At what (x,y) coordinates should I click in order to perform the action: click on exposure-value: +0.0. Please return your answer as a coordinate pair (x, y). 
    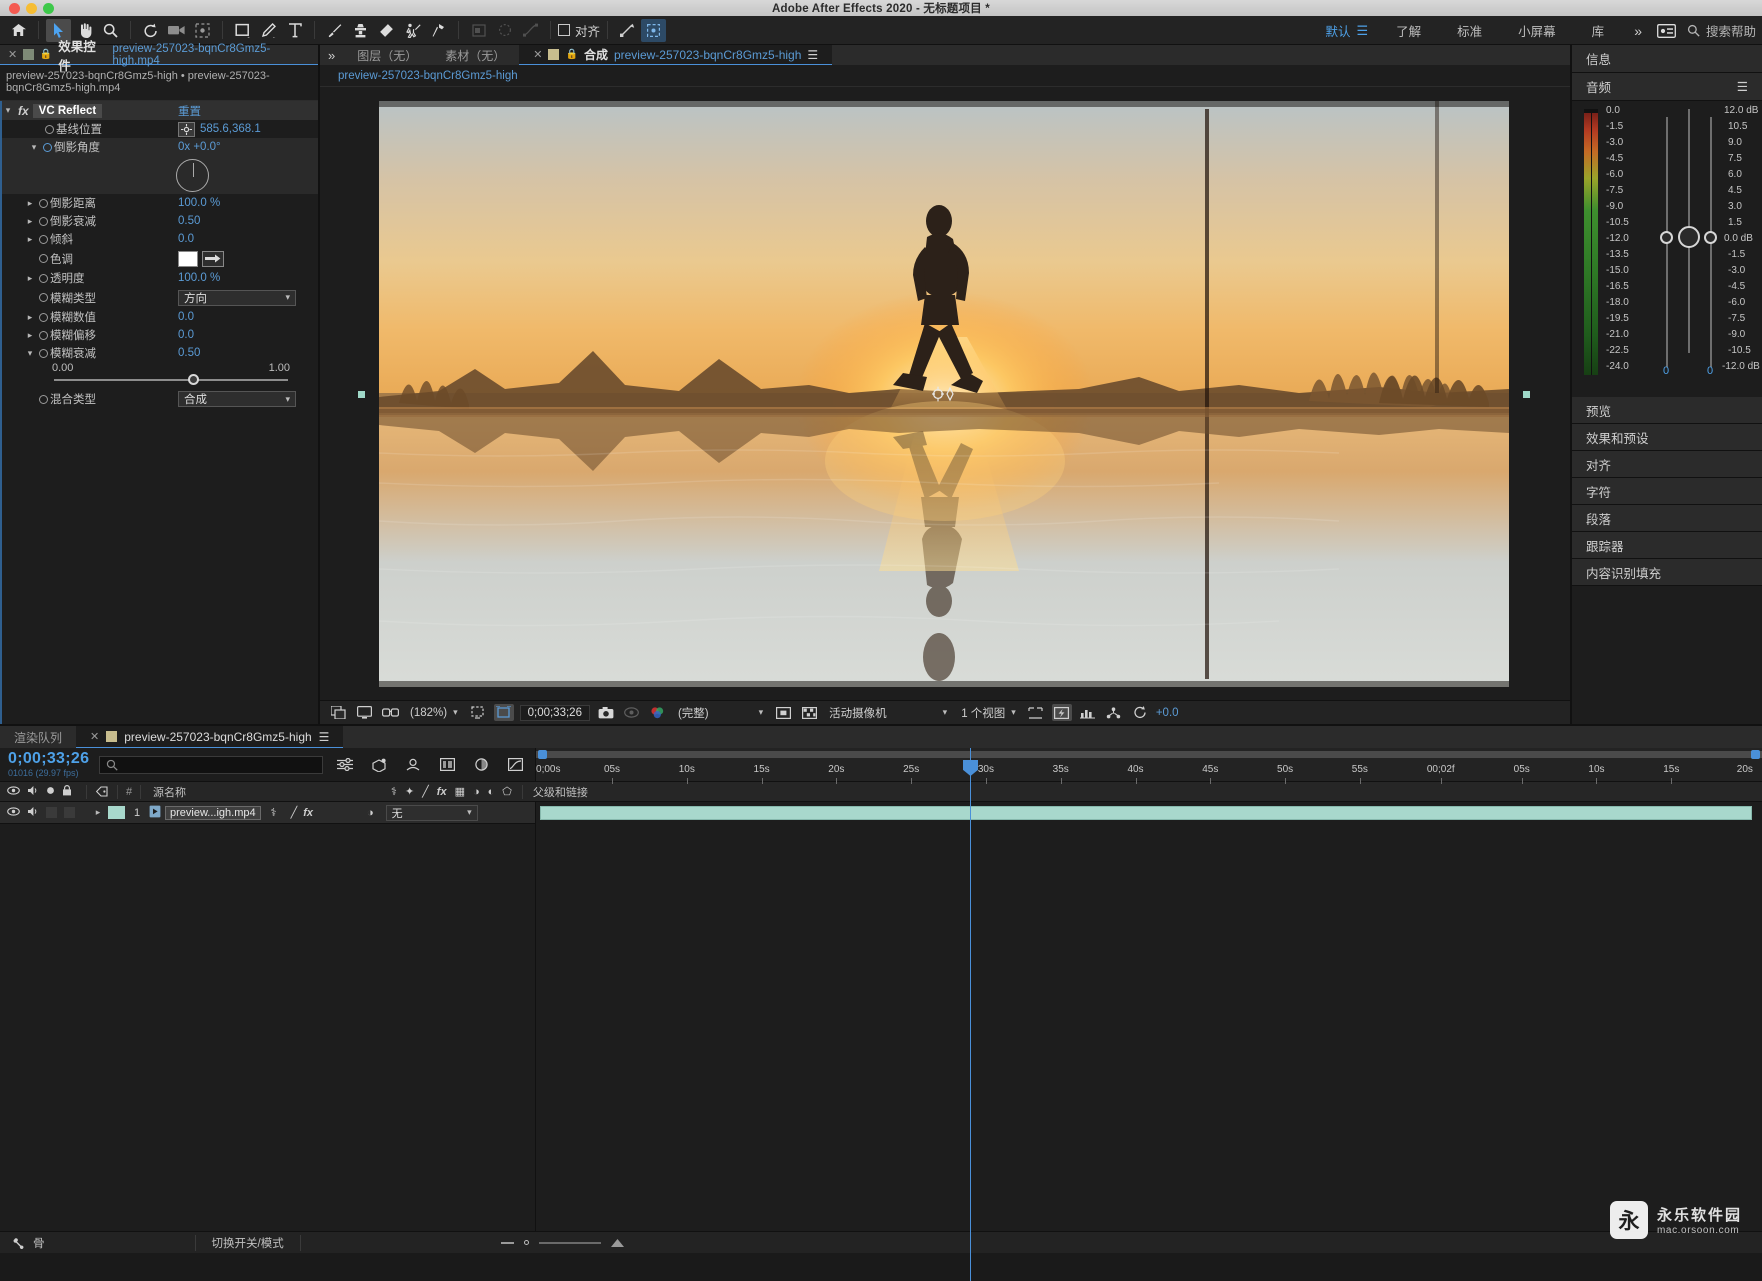
    Looking at the image, I should click on (1167, 713).